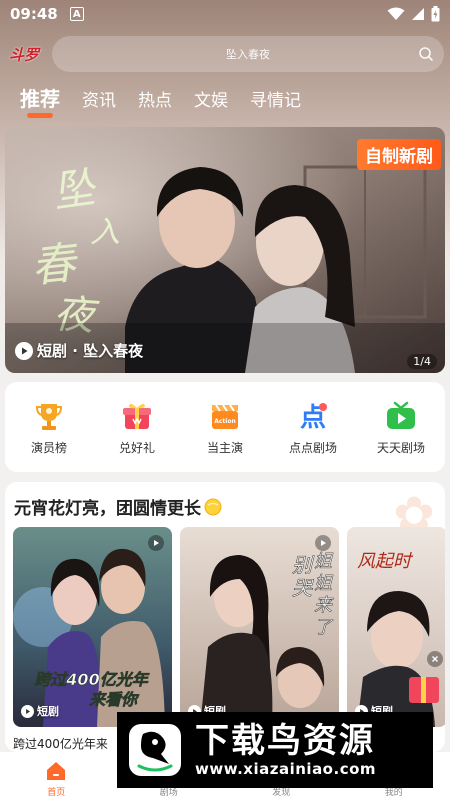 Image resolution: width=450 pixels, height=800 pixels. Describe the element at coordinates (435, 14) in the screenshot. I see `battery-icon` at that location.